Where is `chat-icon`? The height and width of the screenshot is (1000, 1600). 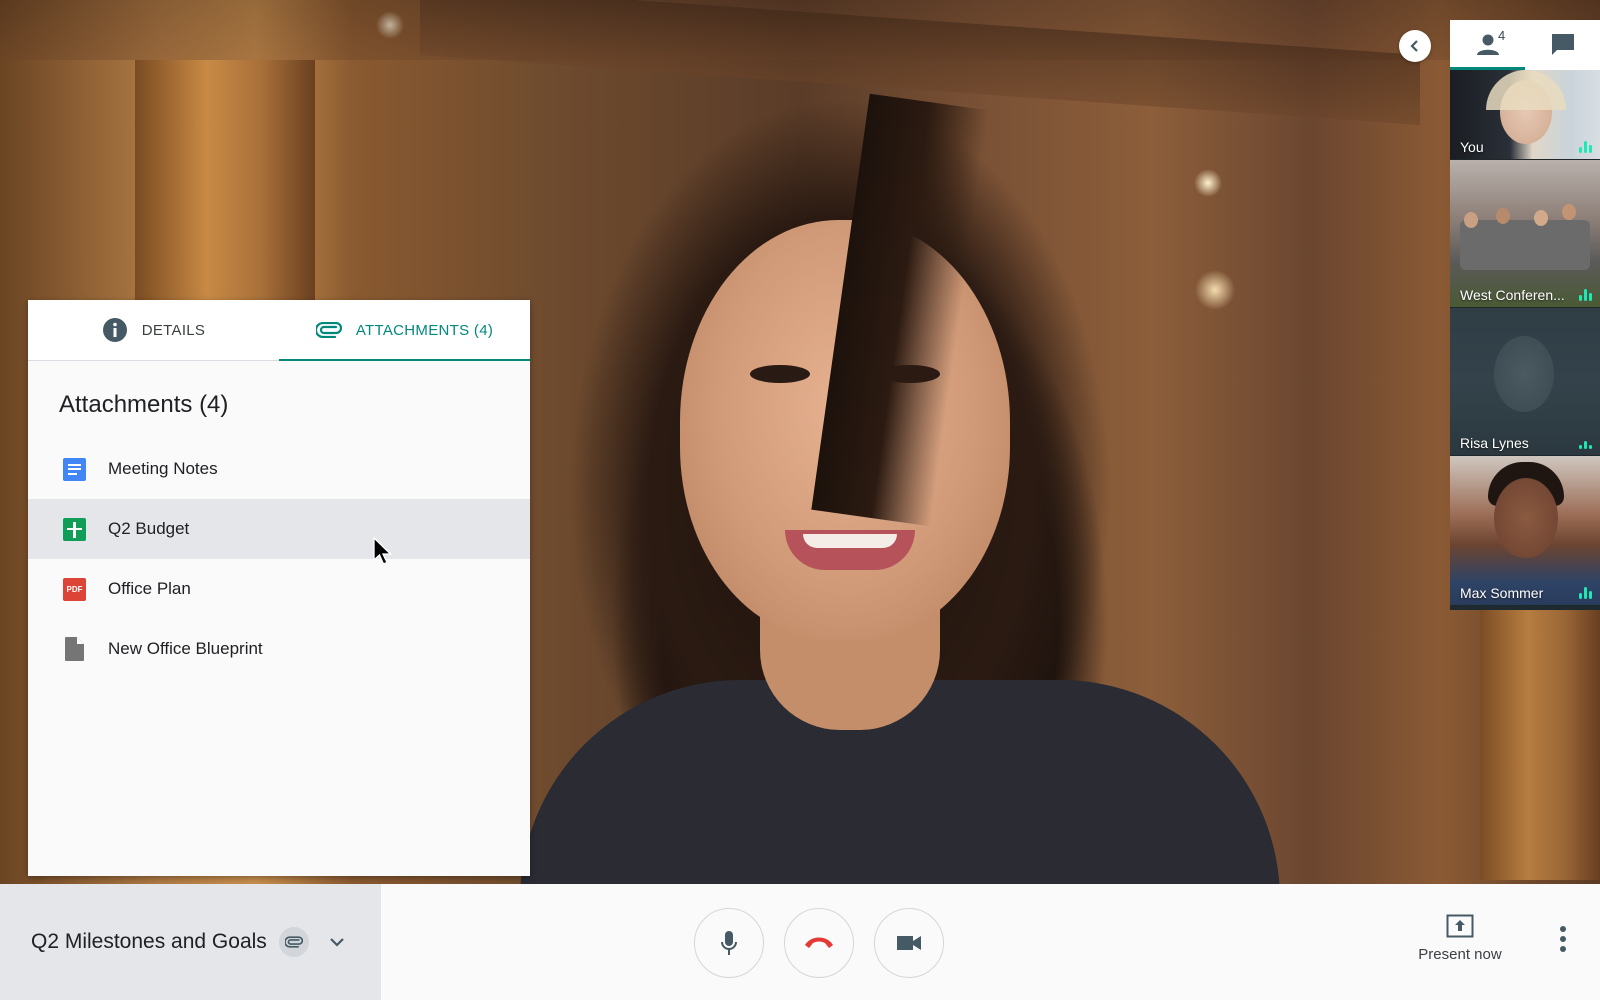
chat-icon is located at coordinates (1562, 44).